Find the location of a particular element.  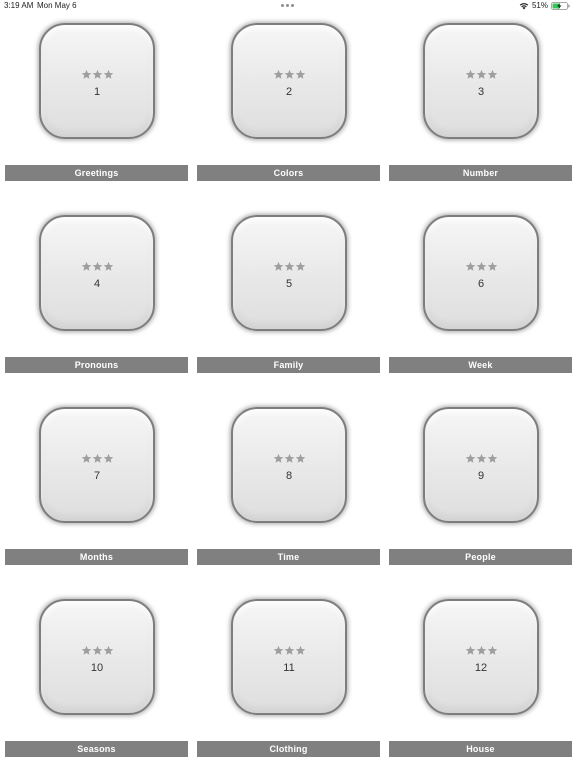

category-label: Pronouns is located at coordinates (96, 365).